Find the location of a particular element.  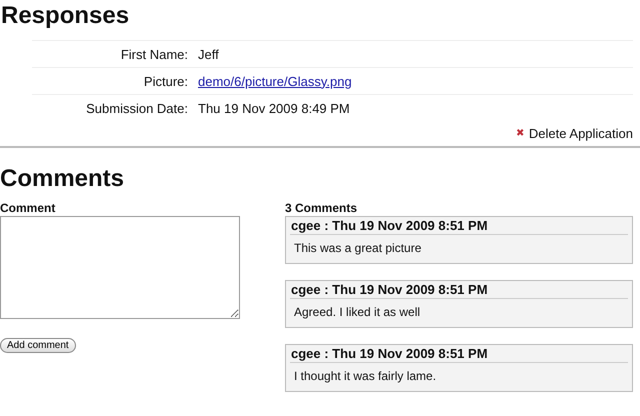

comment-count: 3 Comments is located at coordinates (321, 208).